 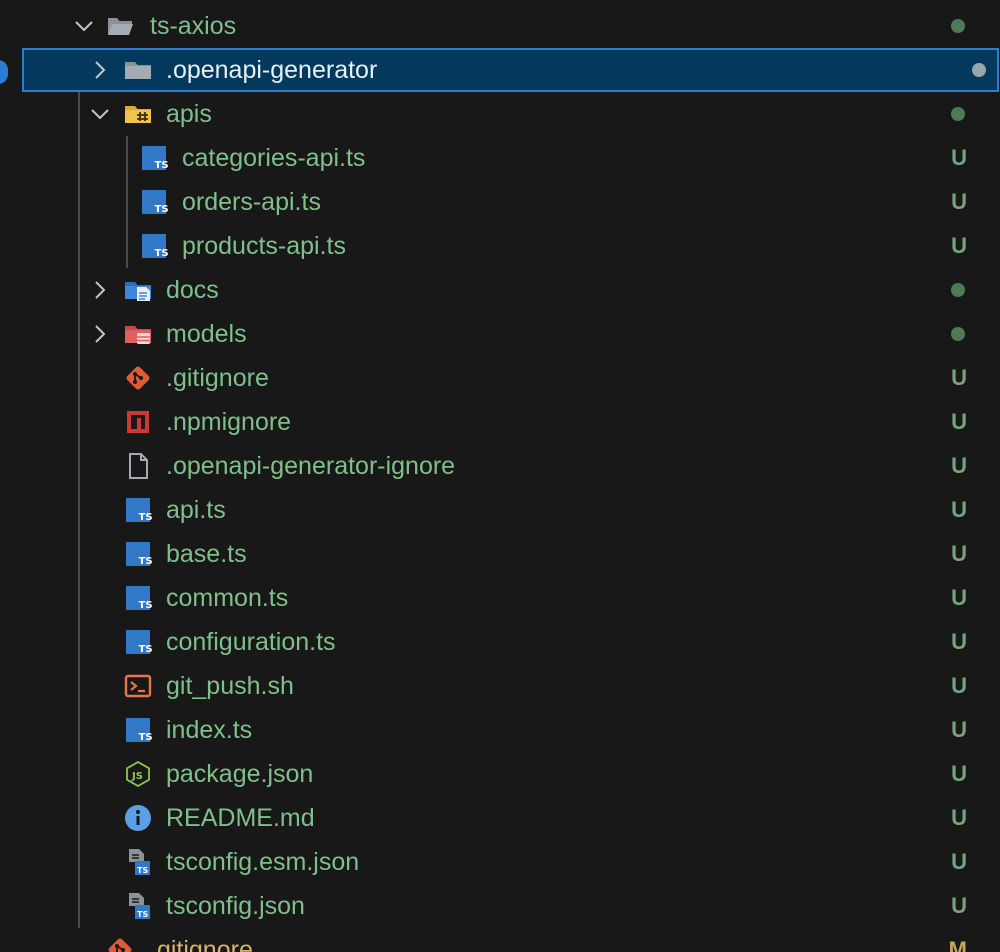 What do you see at coordinates (500, 642) in the screenshot?
I see `tree-file-row: TS configuration.ts U` at bounding box center [500, 642].